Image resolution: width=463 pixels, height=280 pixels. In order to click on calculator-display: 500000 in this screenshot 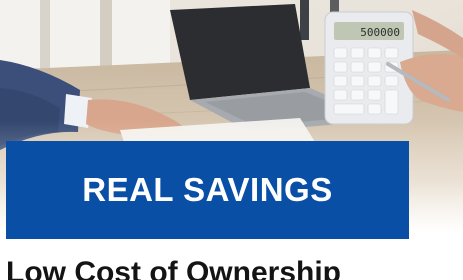, I will do `click(380, 32)`.